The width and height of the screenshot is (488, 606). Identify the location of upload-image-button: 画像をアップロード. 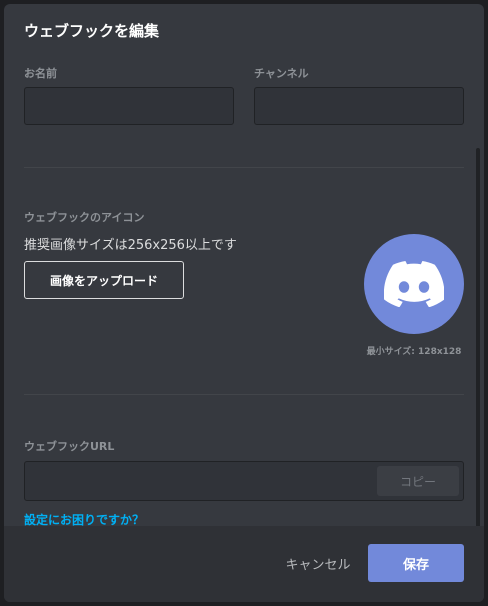
(104, 280).